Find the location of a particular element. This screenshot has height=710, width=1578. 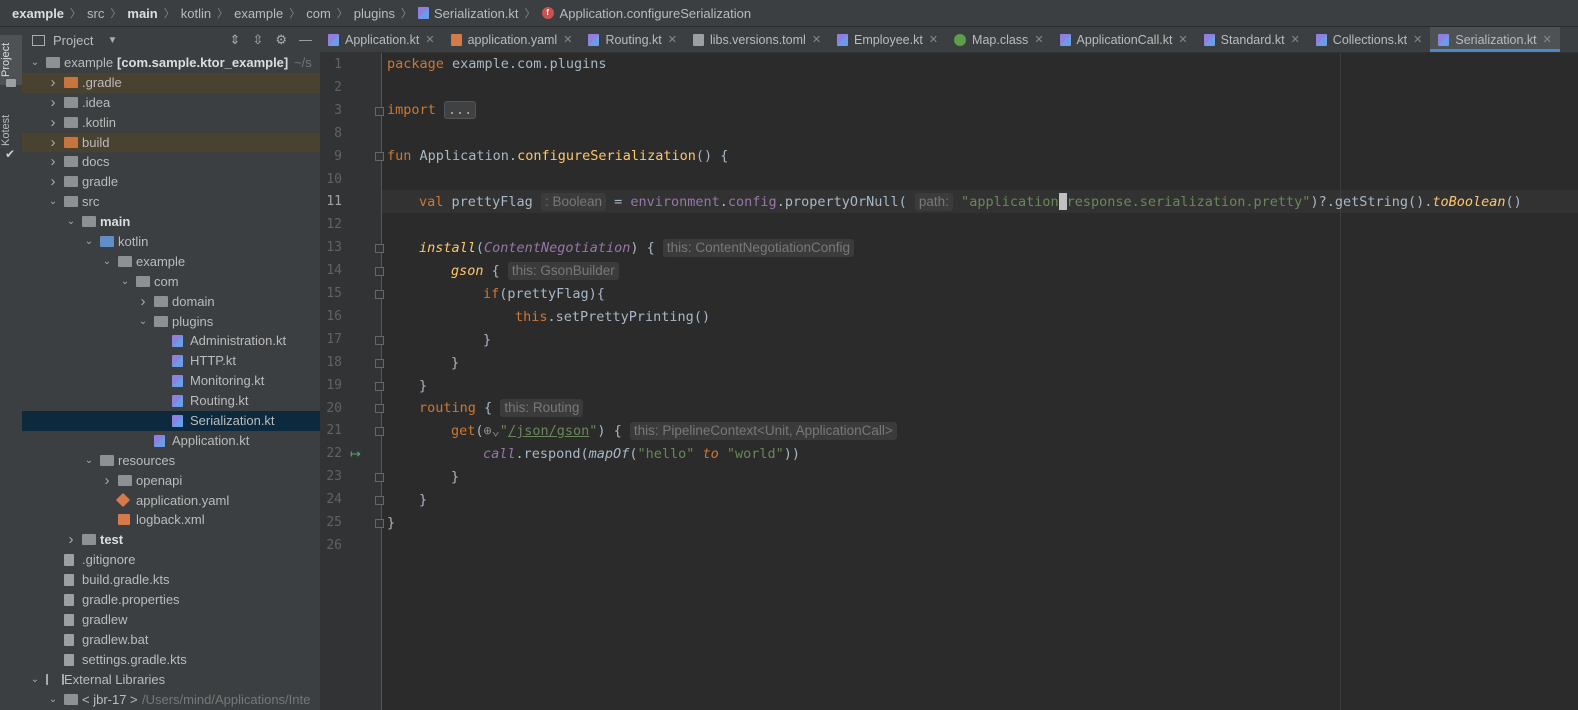

editor-tab: application.yaml ✕ is located at coordinates (512, 39).